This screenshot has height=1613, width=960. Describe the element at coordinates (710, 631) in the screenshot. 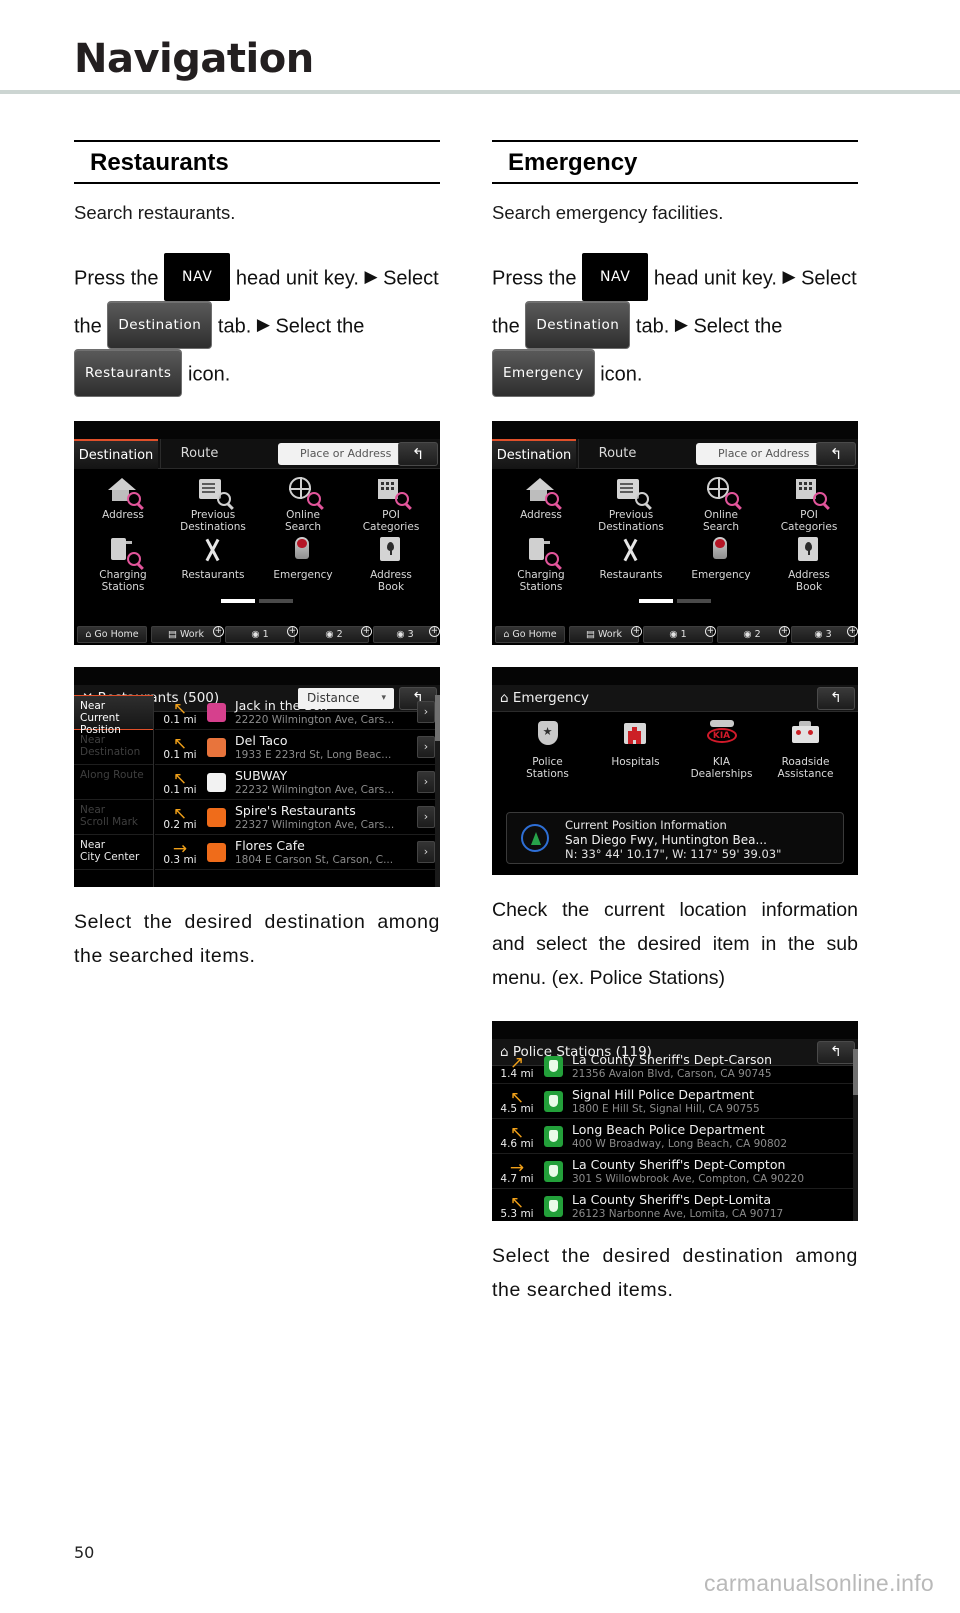

I see `plus-icon-1-r: +` at that location.